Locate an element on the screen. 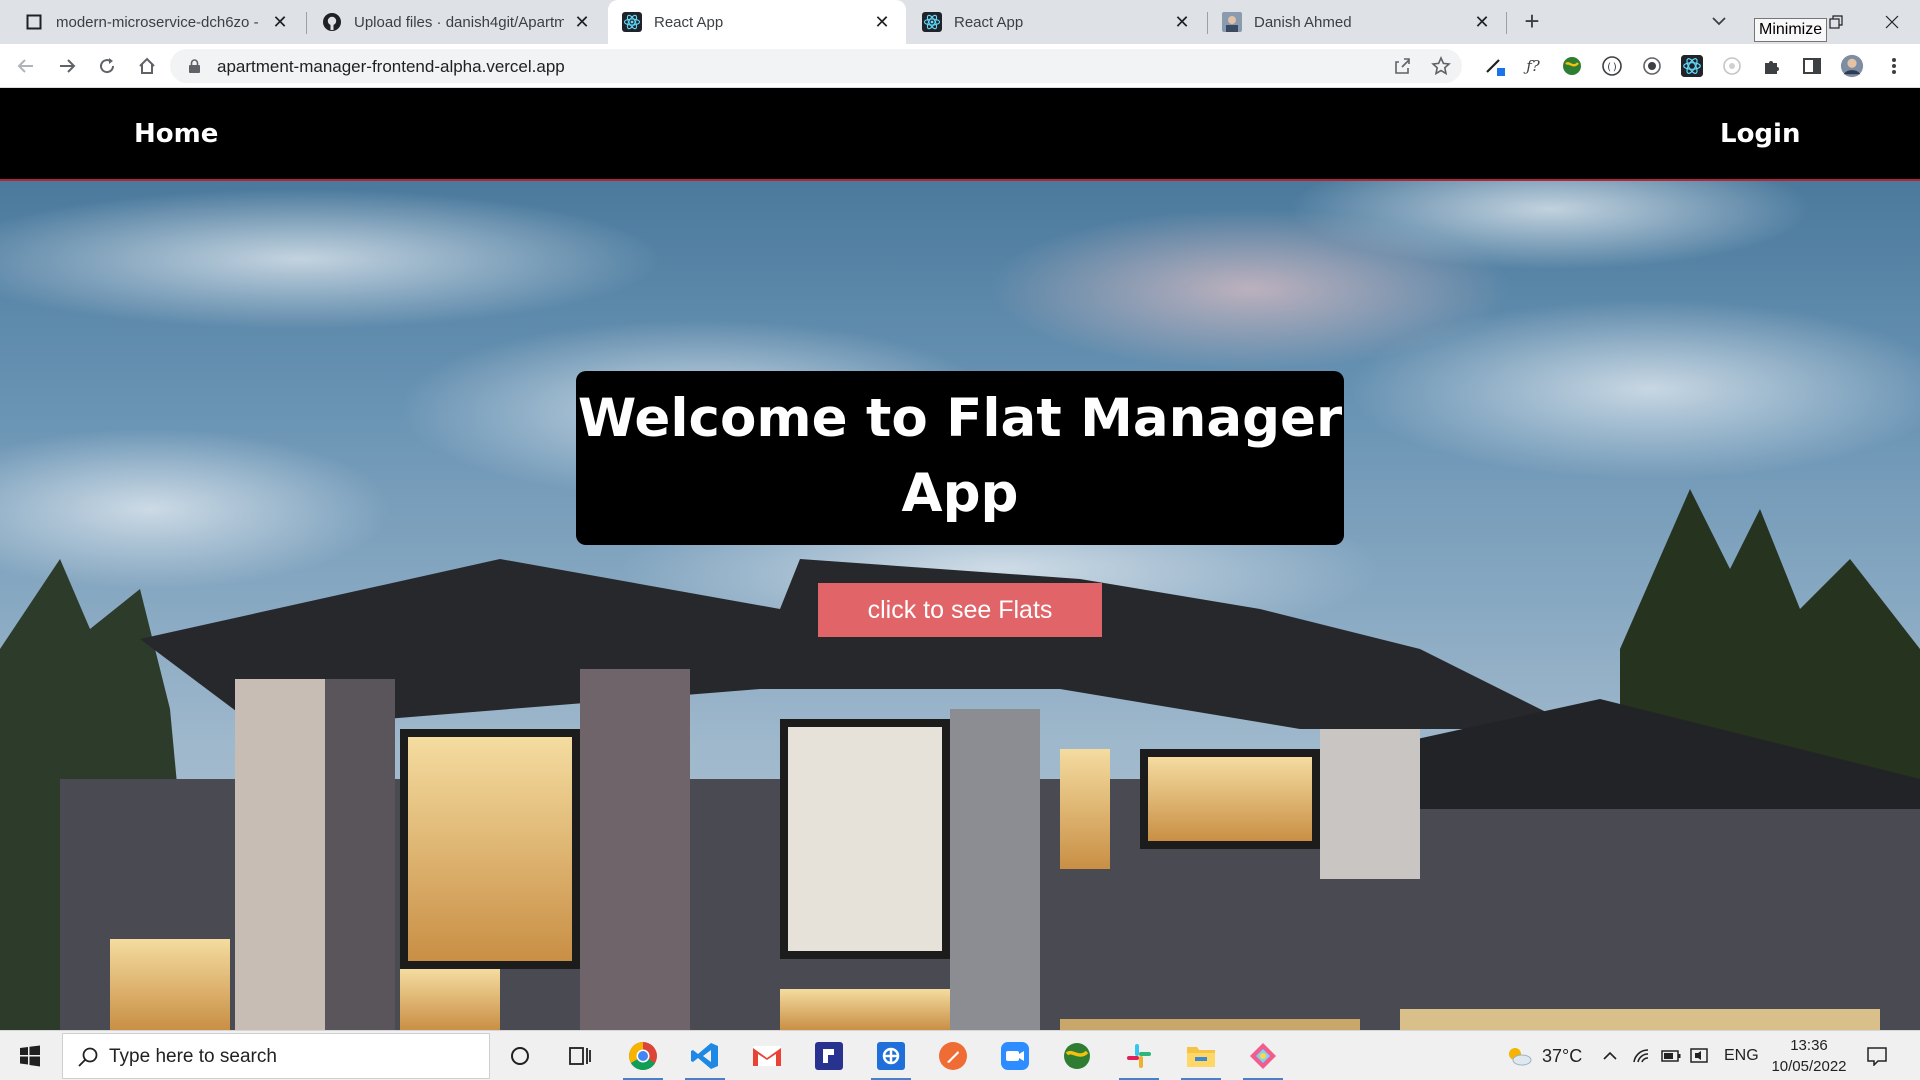 The image size is (1920, 1080). language-indicator: ENG is located at coordinates (1741, 1055).